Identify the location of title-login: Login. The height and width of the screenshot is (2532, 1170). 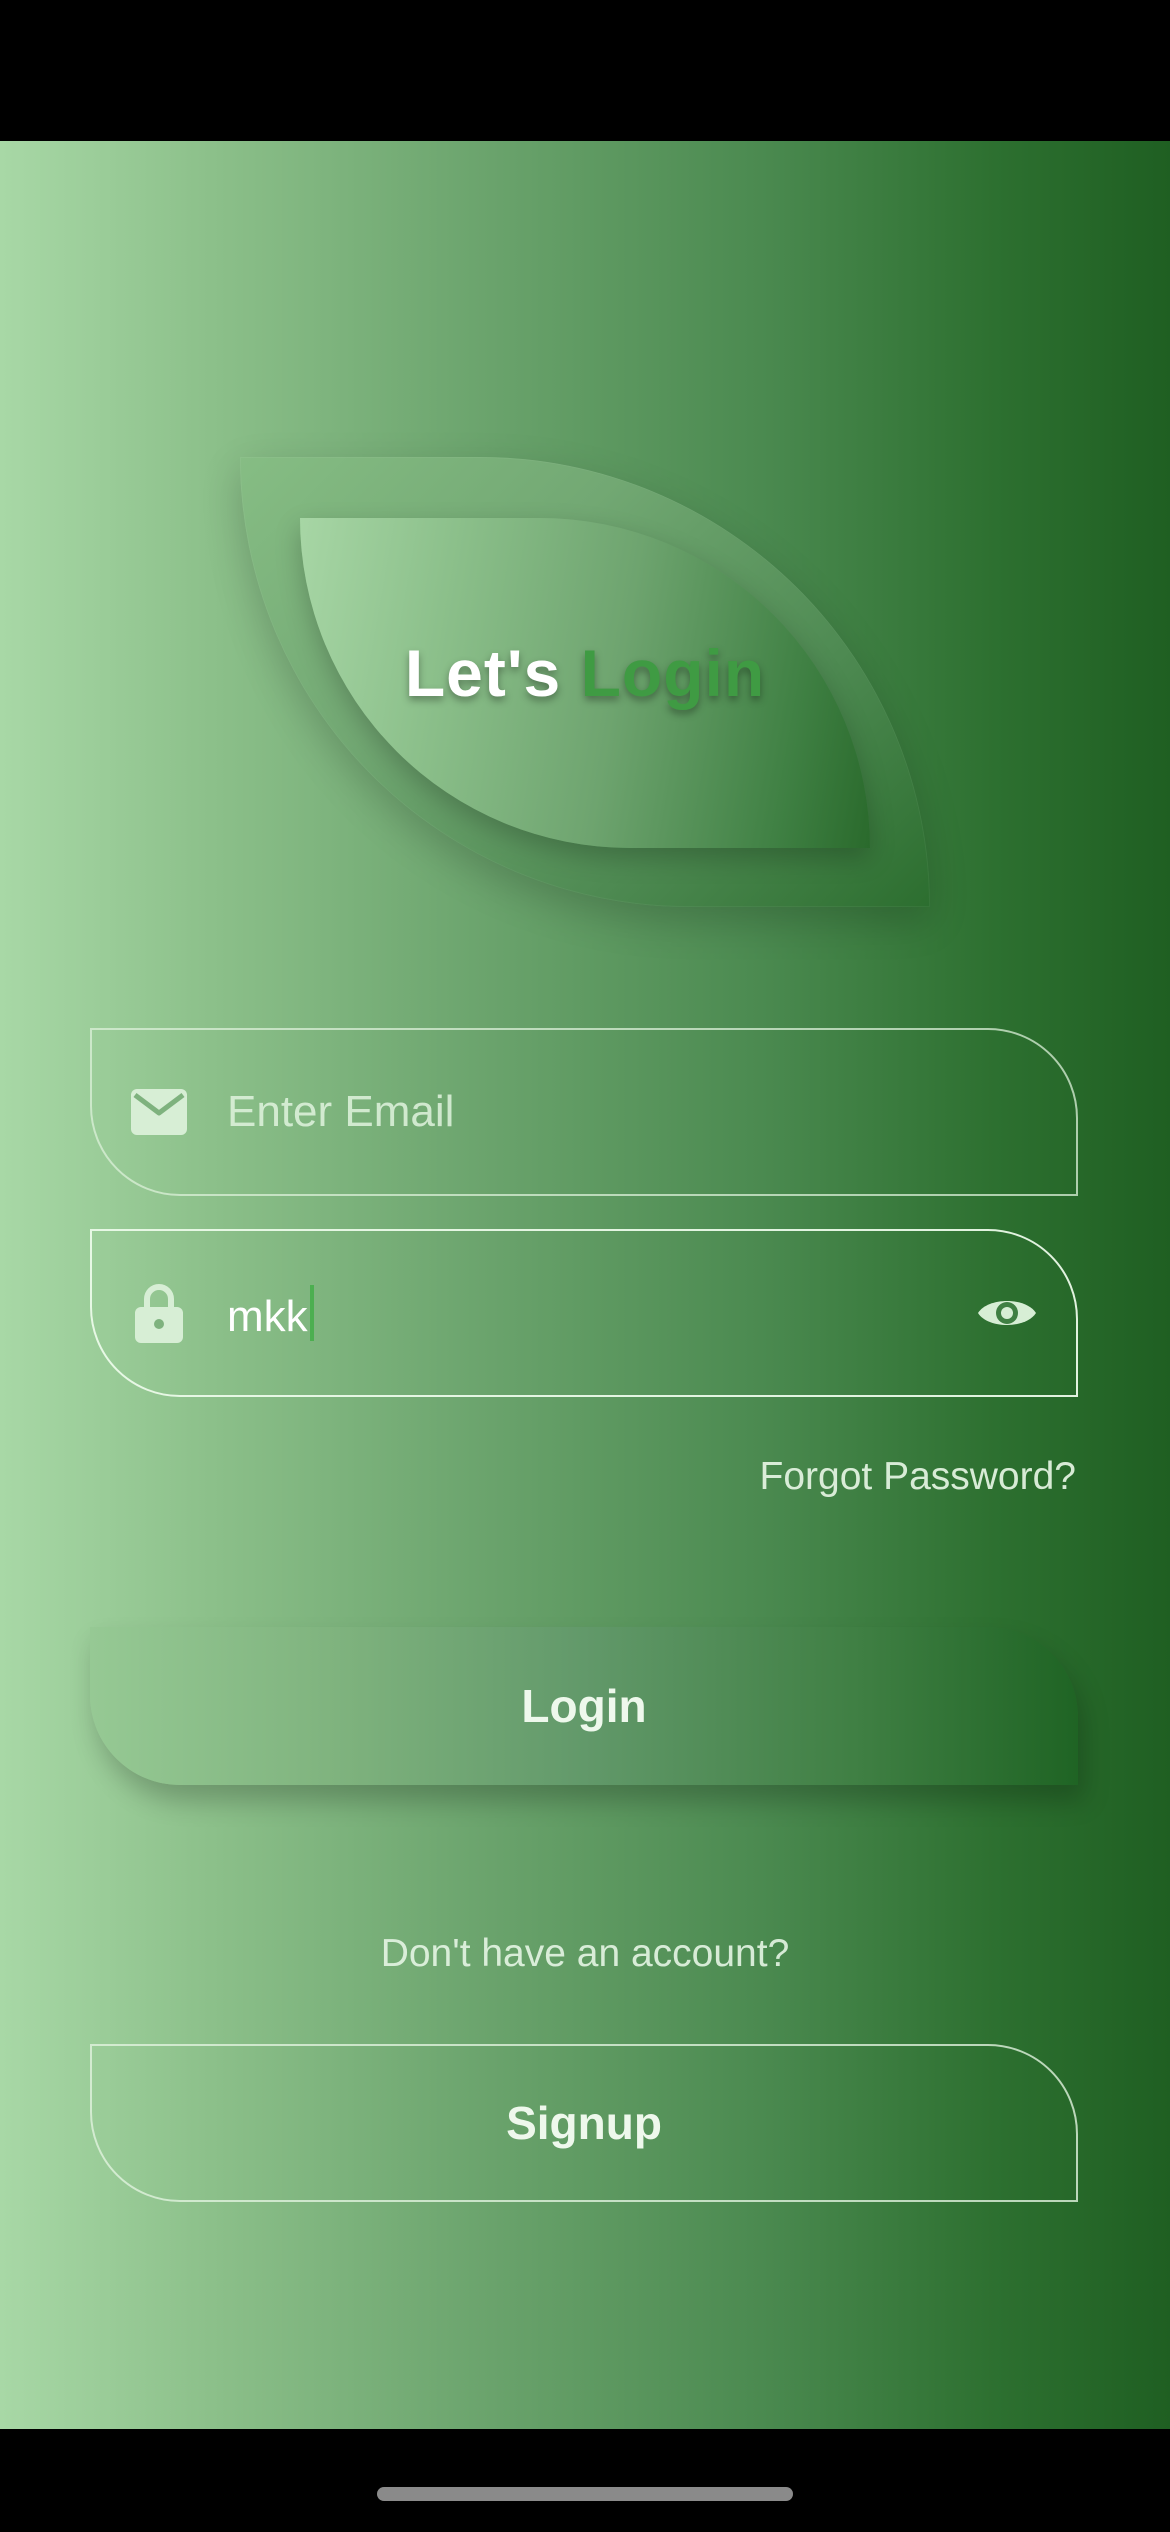
(673, 673).